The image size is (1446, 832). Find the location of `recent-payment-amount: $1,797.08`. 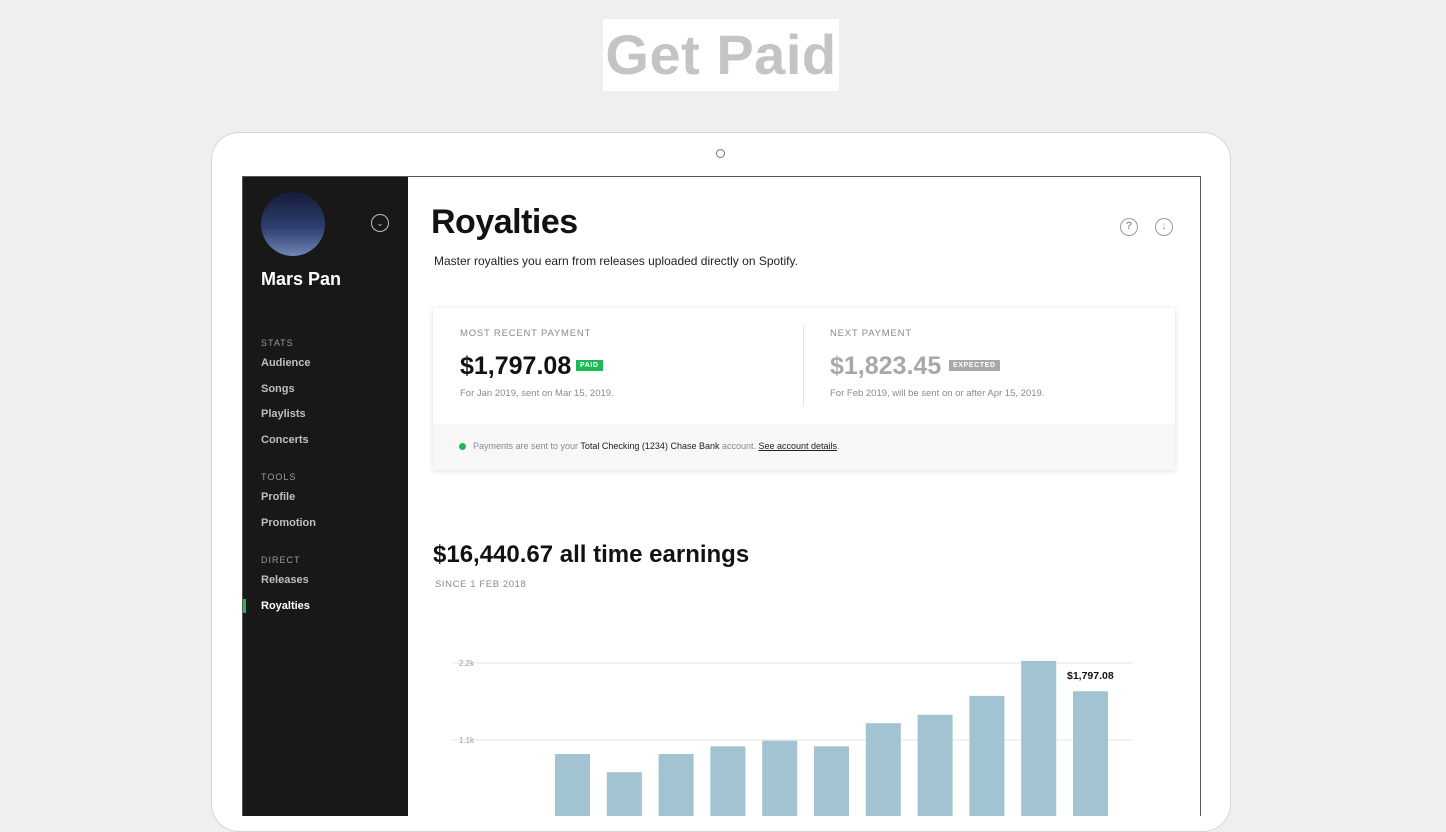

recent-payment-amount: $1,797.08 is located at coordinates (516, 366).